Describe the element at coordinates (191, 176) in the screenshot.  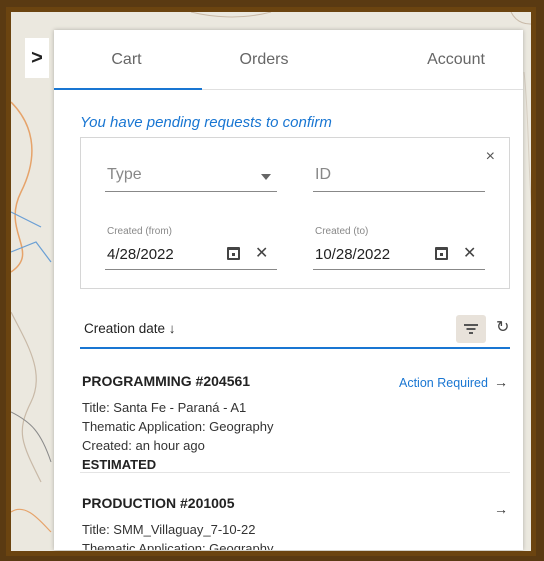
I see `type-select: Type` at that location.